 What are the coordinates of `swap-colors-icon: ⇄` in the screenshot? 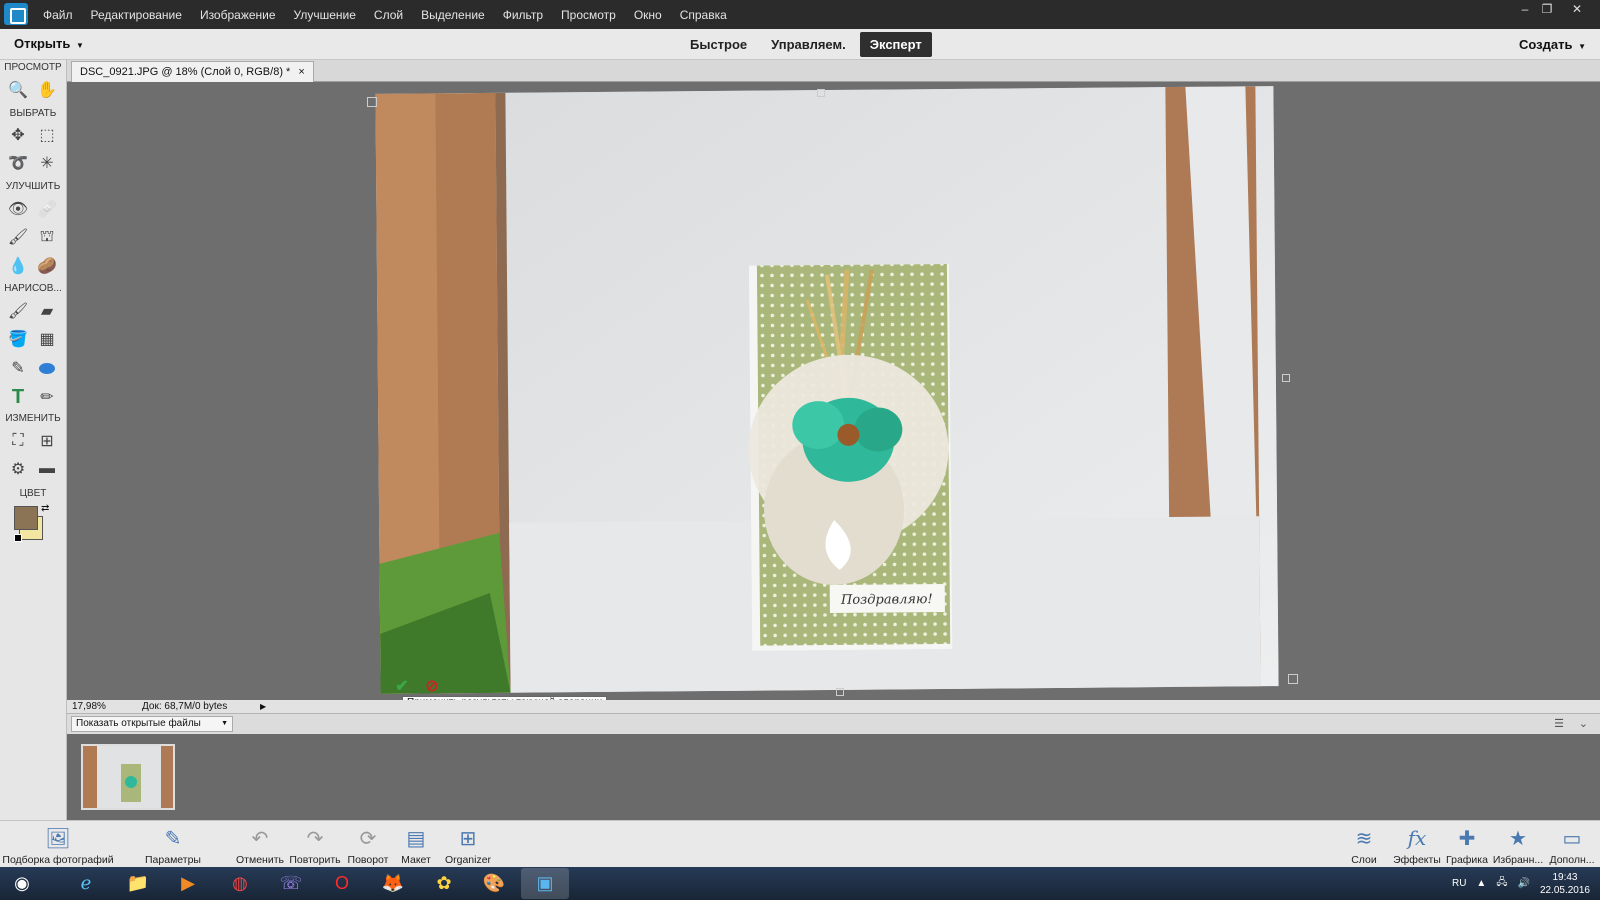 It's located at (45, 508).